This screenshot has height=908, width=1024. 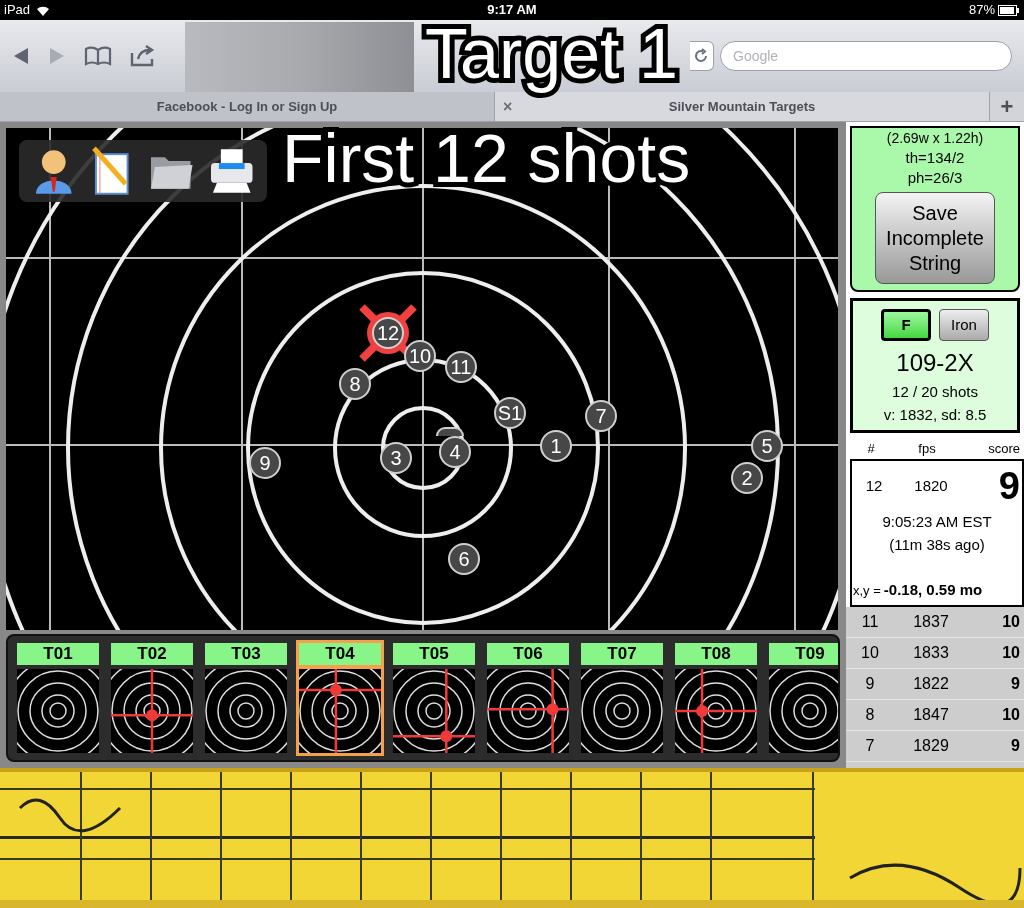 What do you see at coordinates (340, 698) in the screenshot?
I see `target-thumbnail: T04` at bounding box center [340, 698].